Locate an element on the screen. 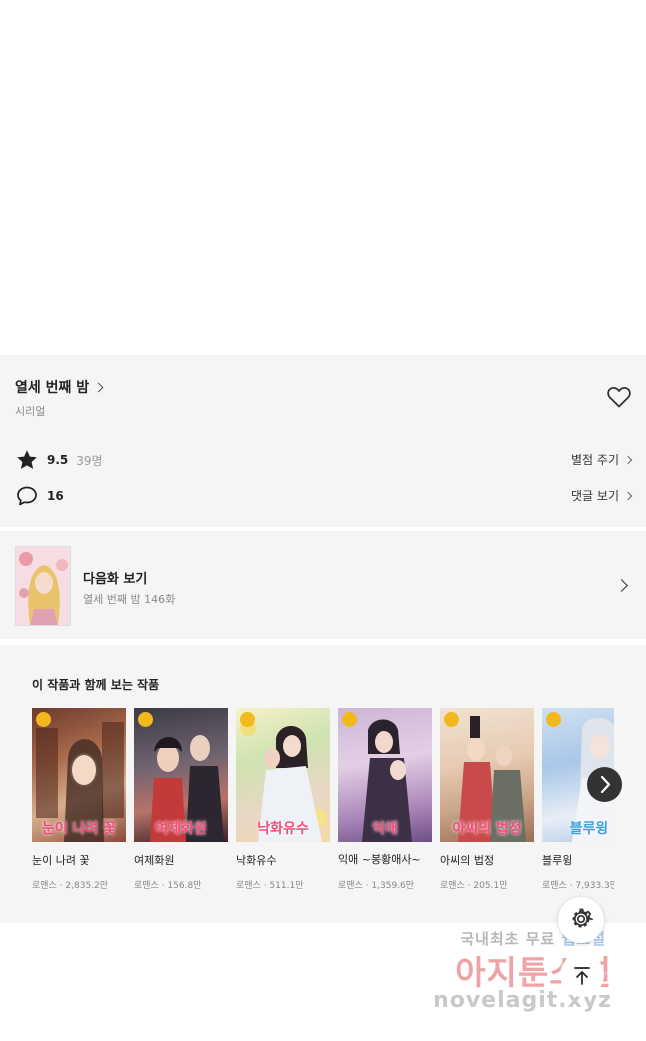 The height and width of the screenshot is (1041, 646). card-title: 아씨의 법정 is located at coordinates (467, 860).